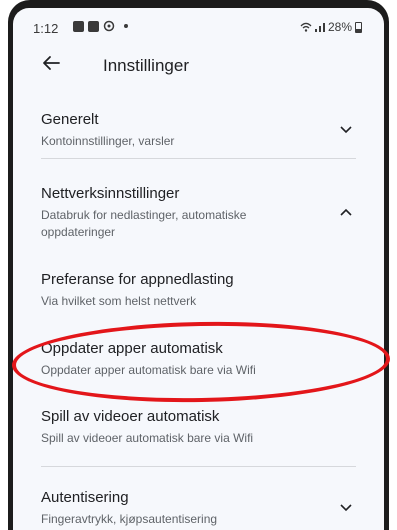  What do you see at coordinates (110, 193) in the screenshot?
I see `item-title: Nettverksinnstillinger` at bounding box center [110, 193].